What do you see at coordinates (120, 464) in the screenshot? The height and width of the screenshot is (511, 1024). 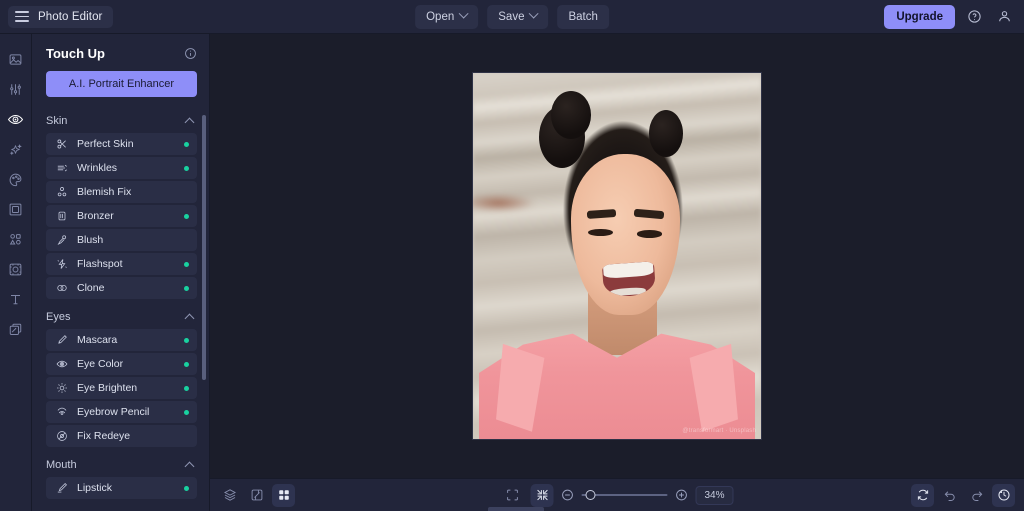 I see `group-header-mouth: Mouth` at bounding box center [120, 464].